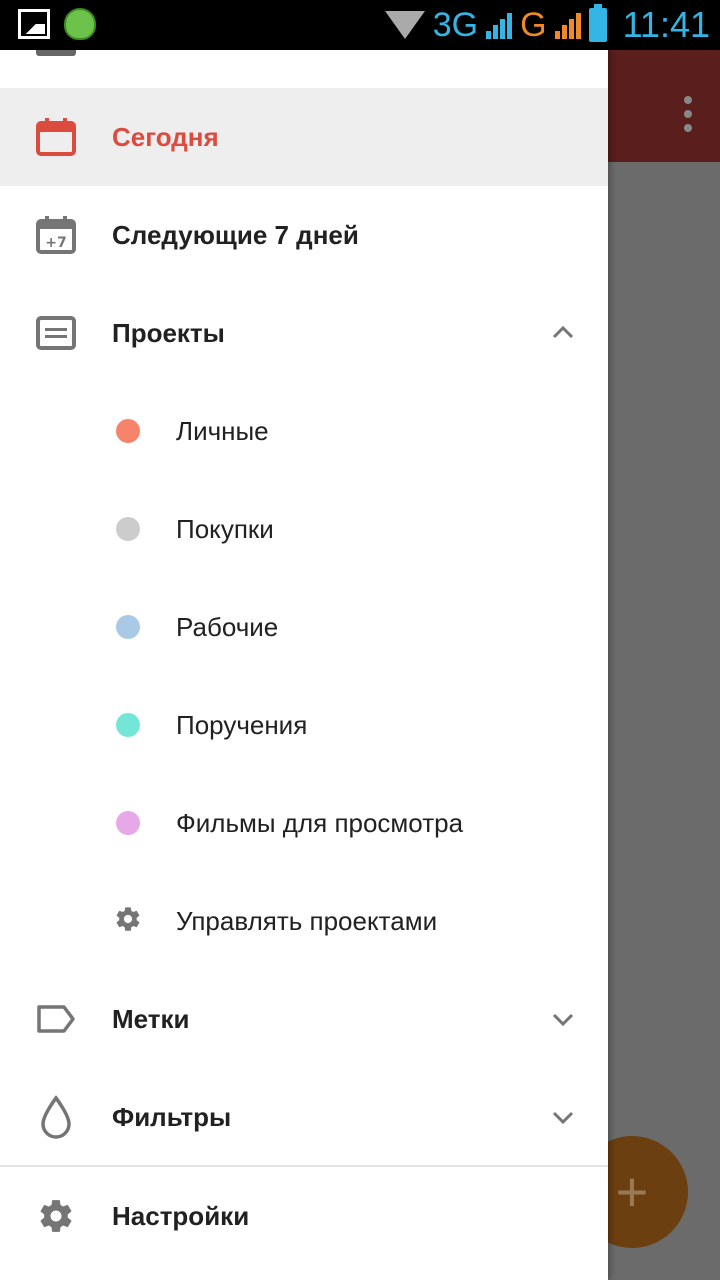  What do you see at coordinates (80, 24) in the screenshot?
I see `antivirus-icon` at bounding box center [80, 24].